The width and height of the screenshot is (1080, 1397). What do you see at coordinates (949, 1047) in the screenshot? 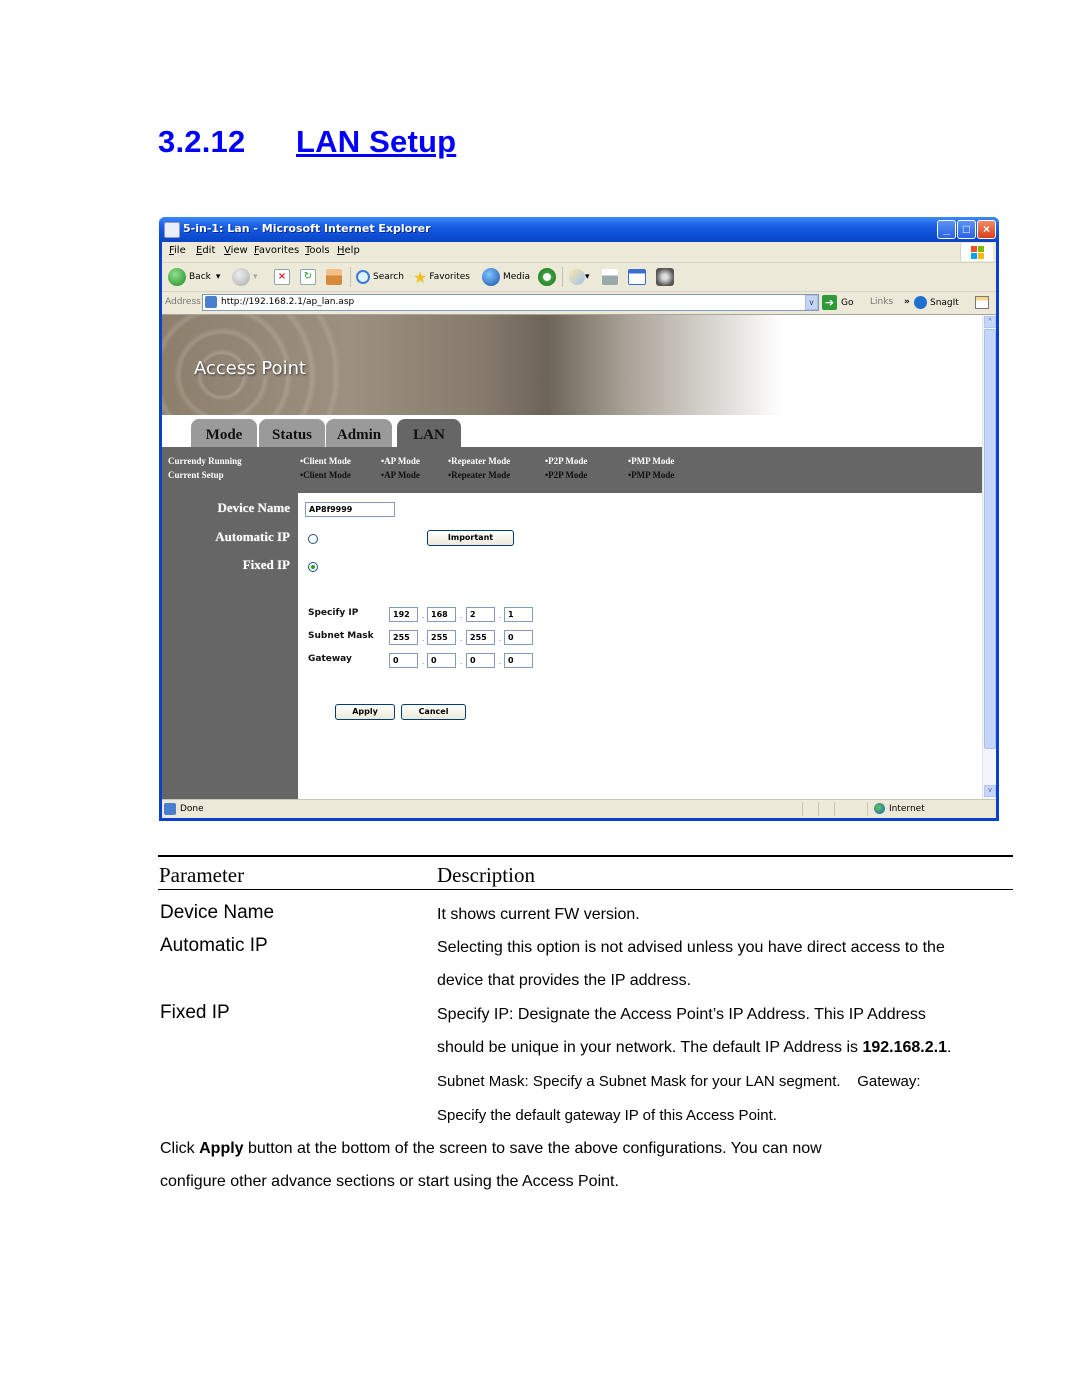
I see `period: .` at bounding box center [949, 1047].